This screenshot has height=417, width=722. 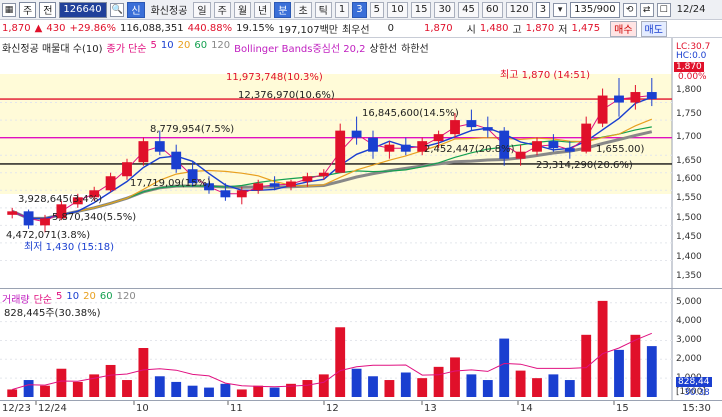 I want to click on sync-icon: ⇄, so click(x=646, y=9).